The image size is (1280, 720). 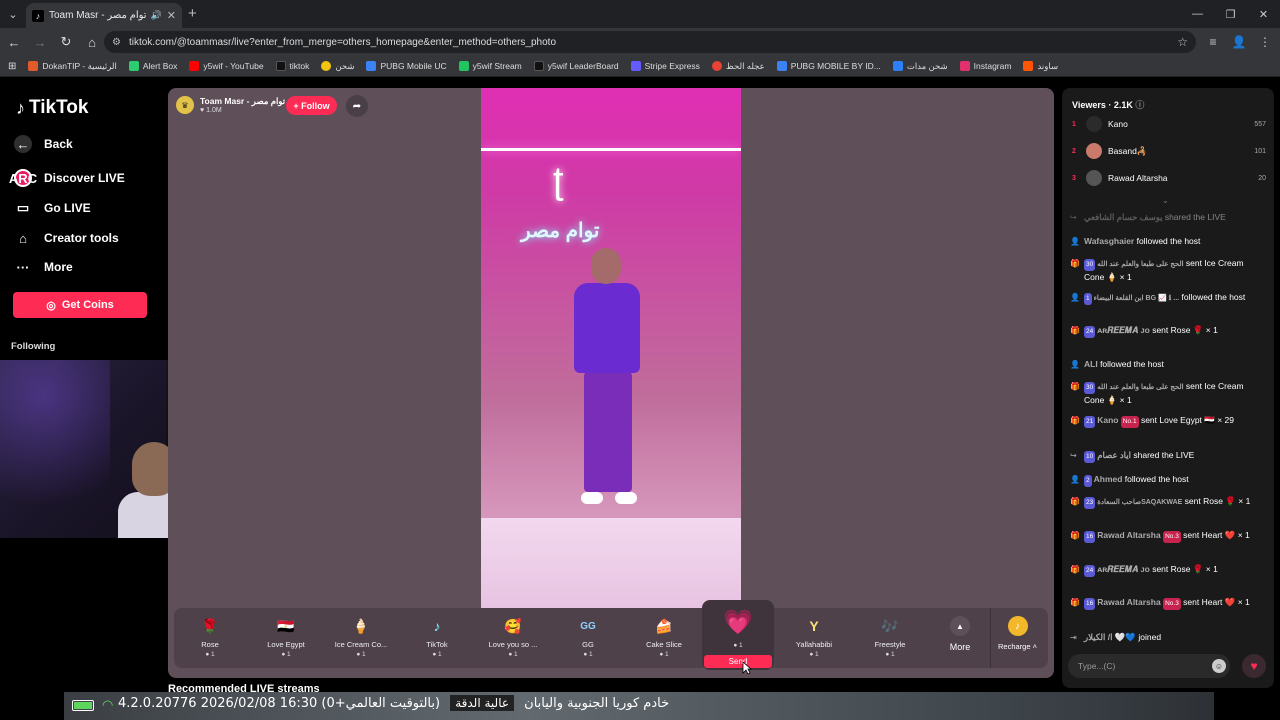 What do you see at coordinates (560, 231) in the screenshot?
I see `neon-sign-text: توام مصر` at bounding box center [560, 231].